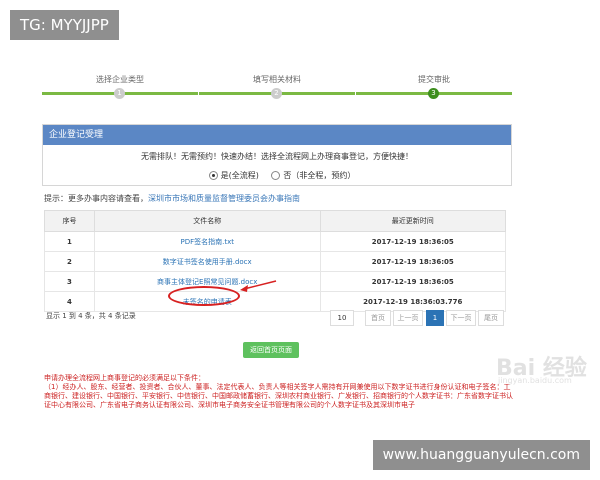  Describe the element at coordinates (271, 350) in the screenshot. I see `return-home-button: 返回首页页面` at that location.